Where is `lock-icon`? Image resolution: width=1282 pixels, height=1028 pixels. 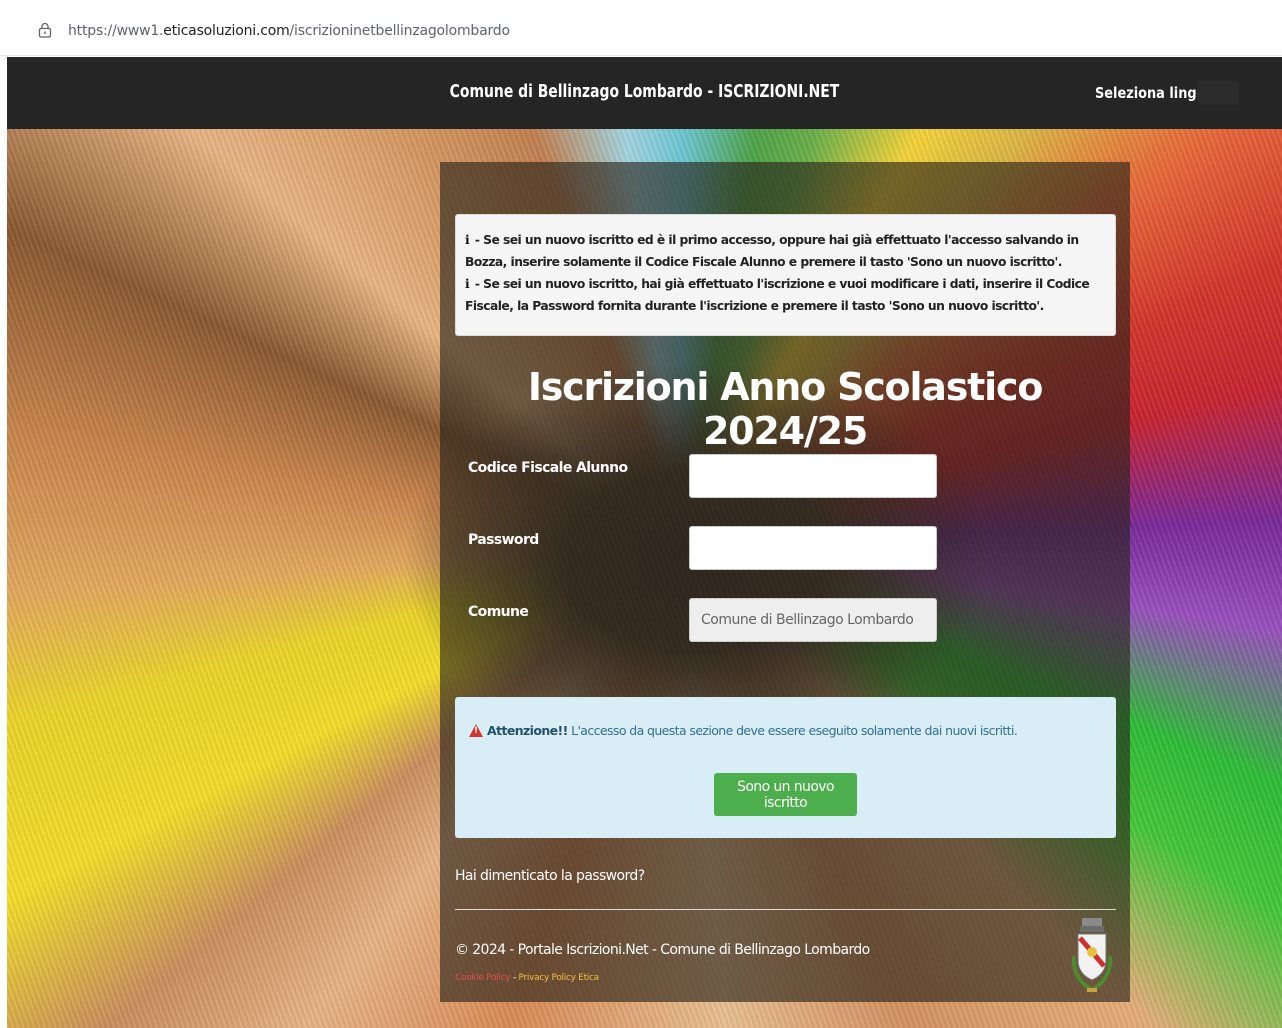 lock-icon is located at coordinates (45, 30).